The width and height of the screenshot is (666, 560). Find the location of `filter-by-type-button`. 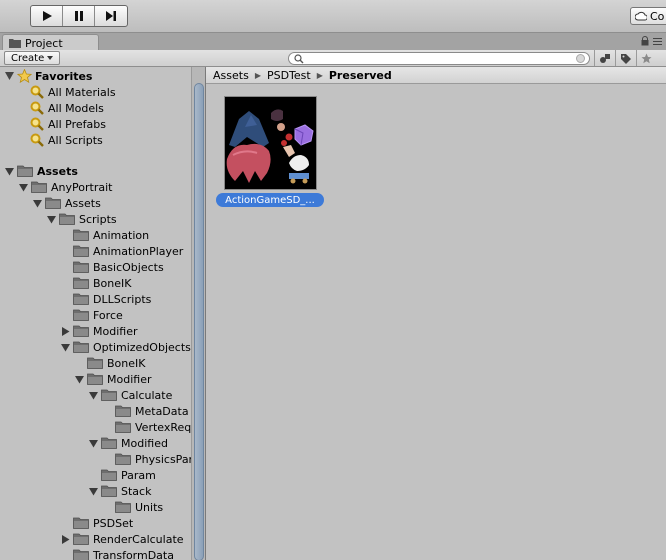

filter-by-type-button is located at coordinates (604, 58).